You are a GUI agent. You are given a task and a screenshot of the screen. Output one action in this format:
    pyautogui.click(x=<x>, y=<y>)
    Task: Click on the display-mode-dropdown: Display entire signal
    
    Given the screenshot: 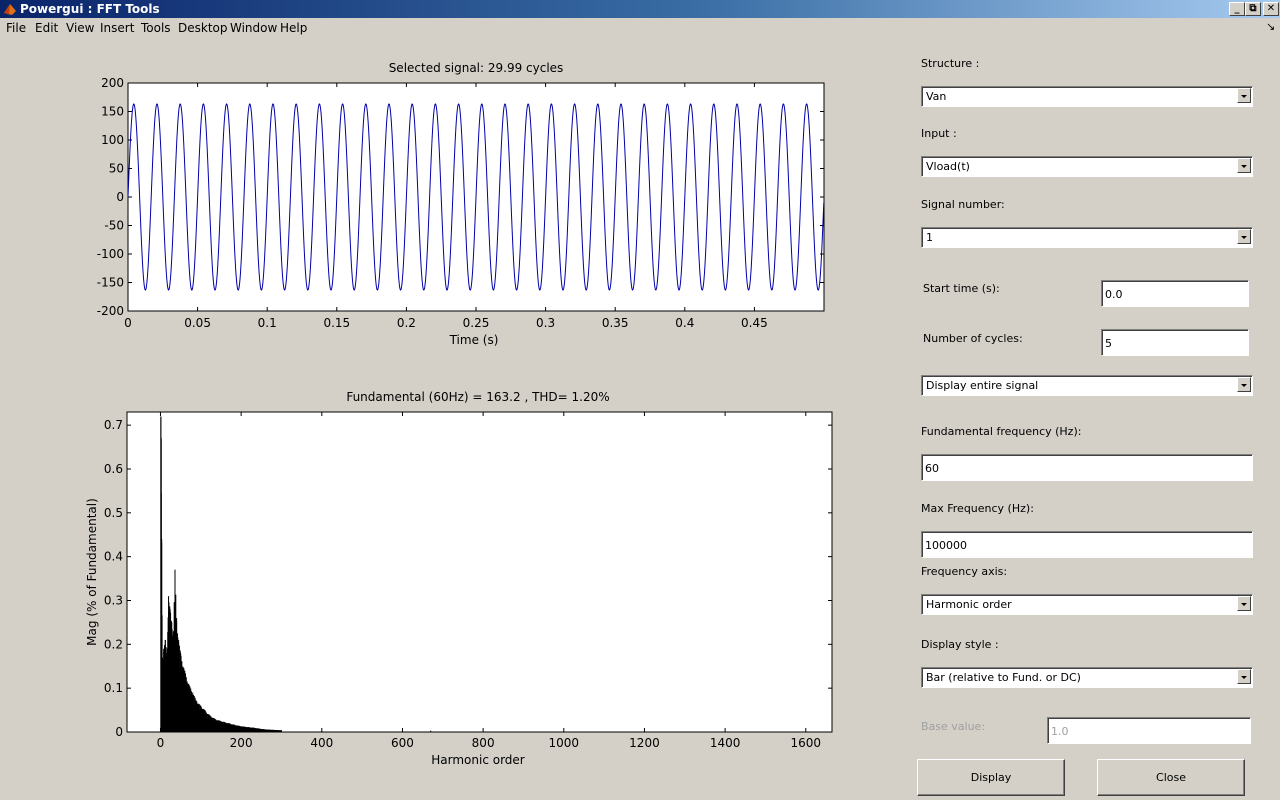 What is the action you would take?
    pyautogui.click(x=1087, y=385)
    